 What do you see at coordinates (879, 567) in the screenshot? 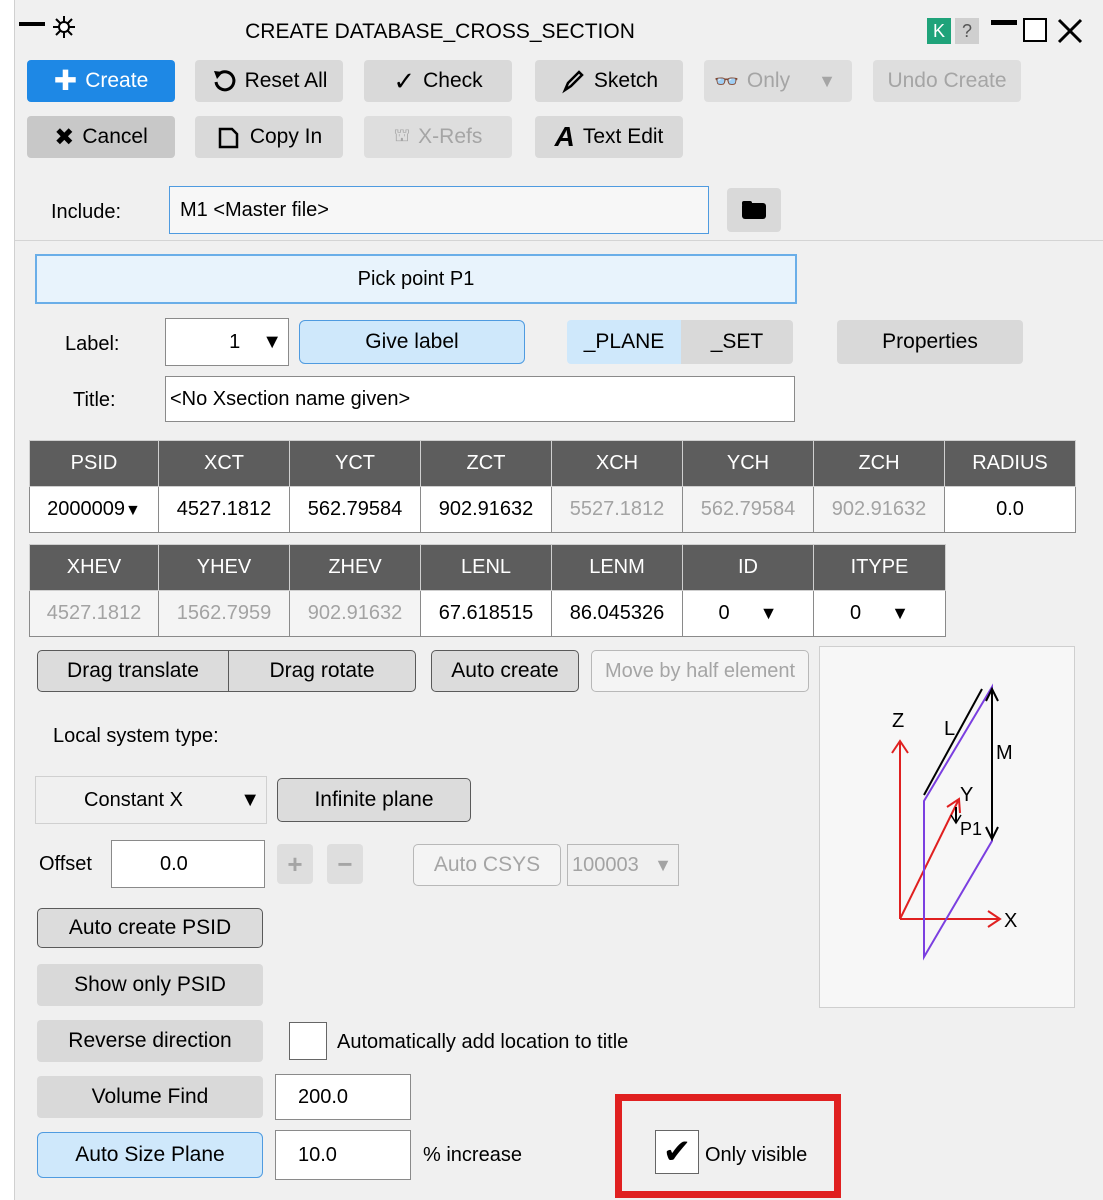
I see `col-itype: ITYPE` at bounding box center [879, 567].